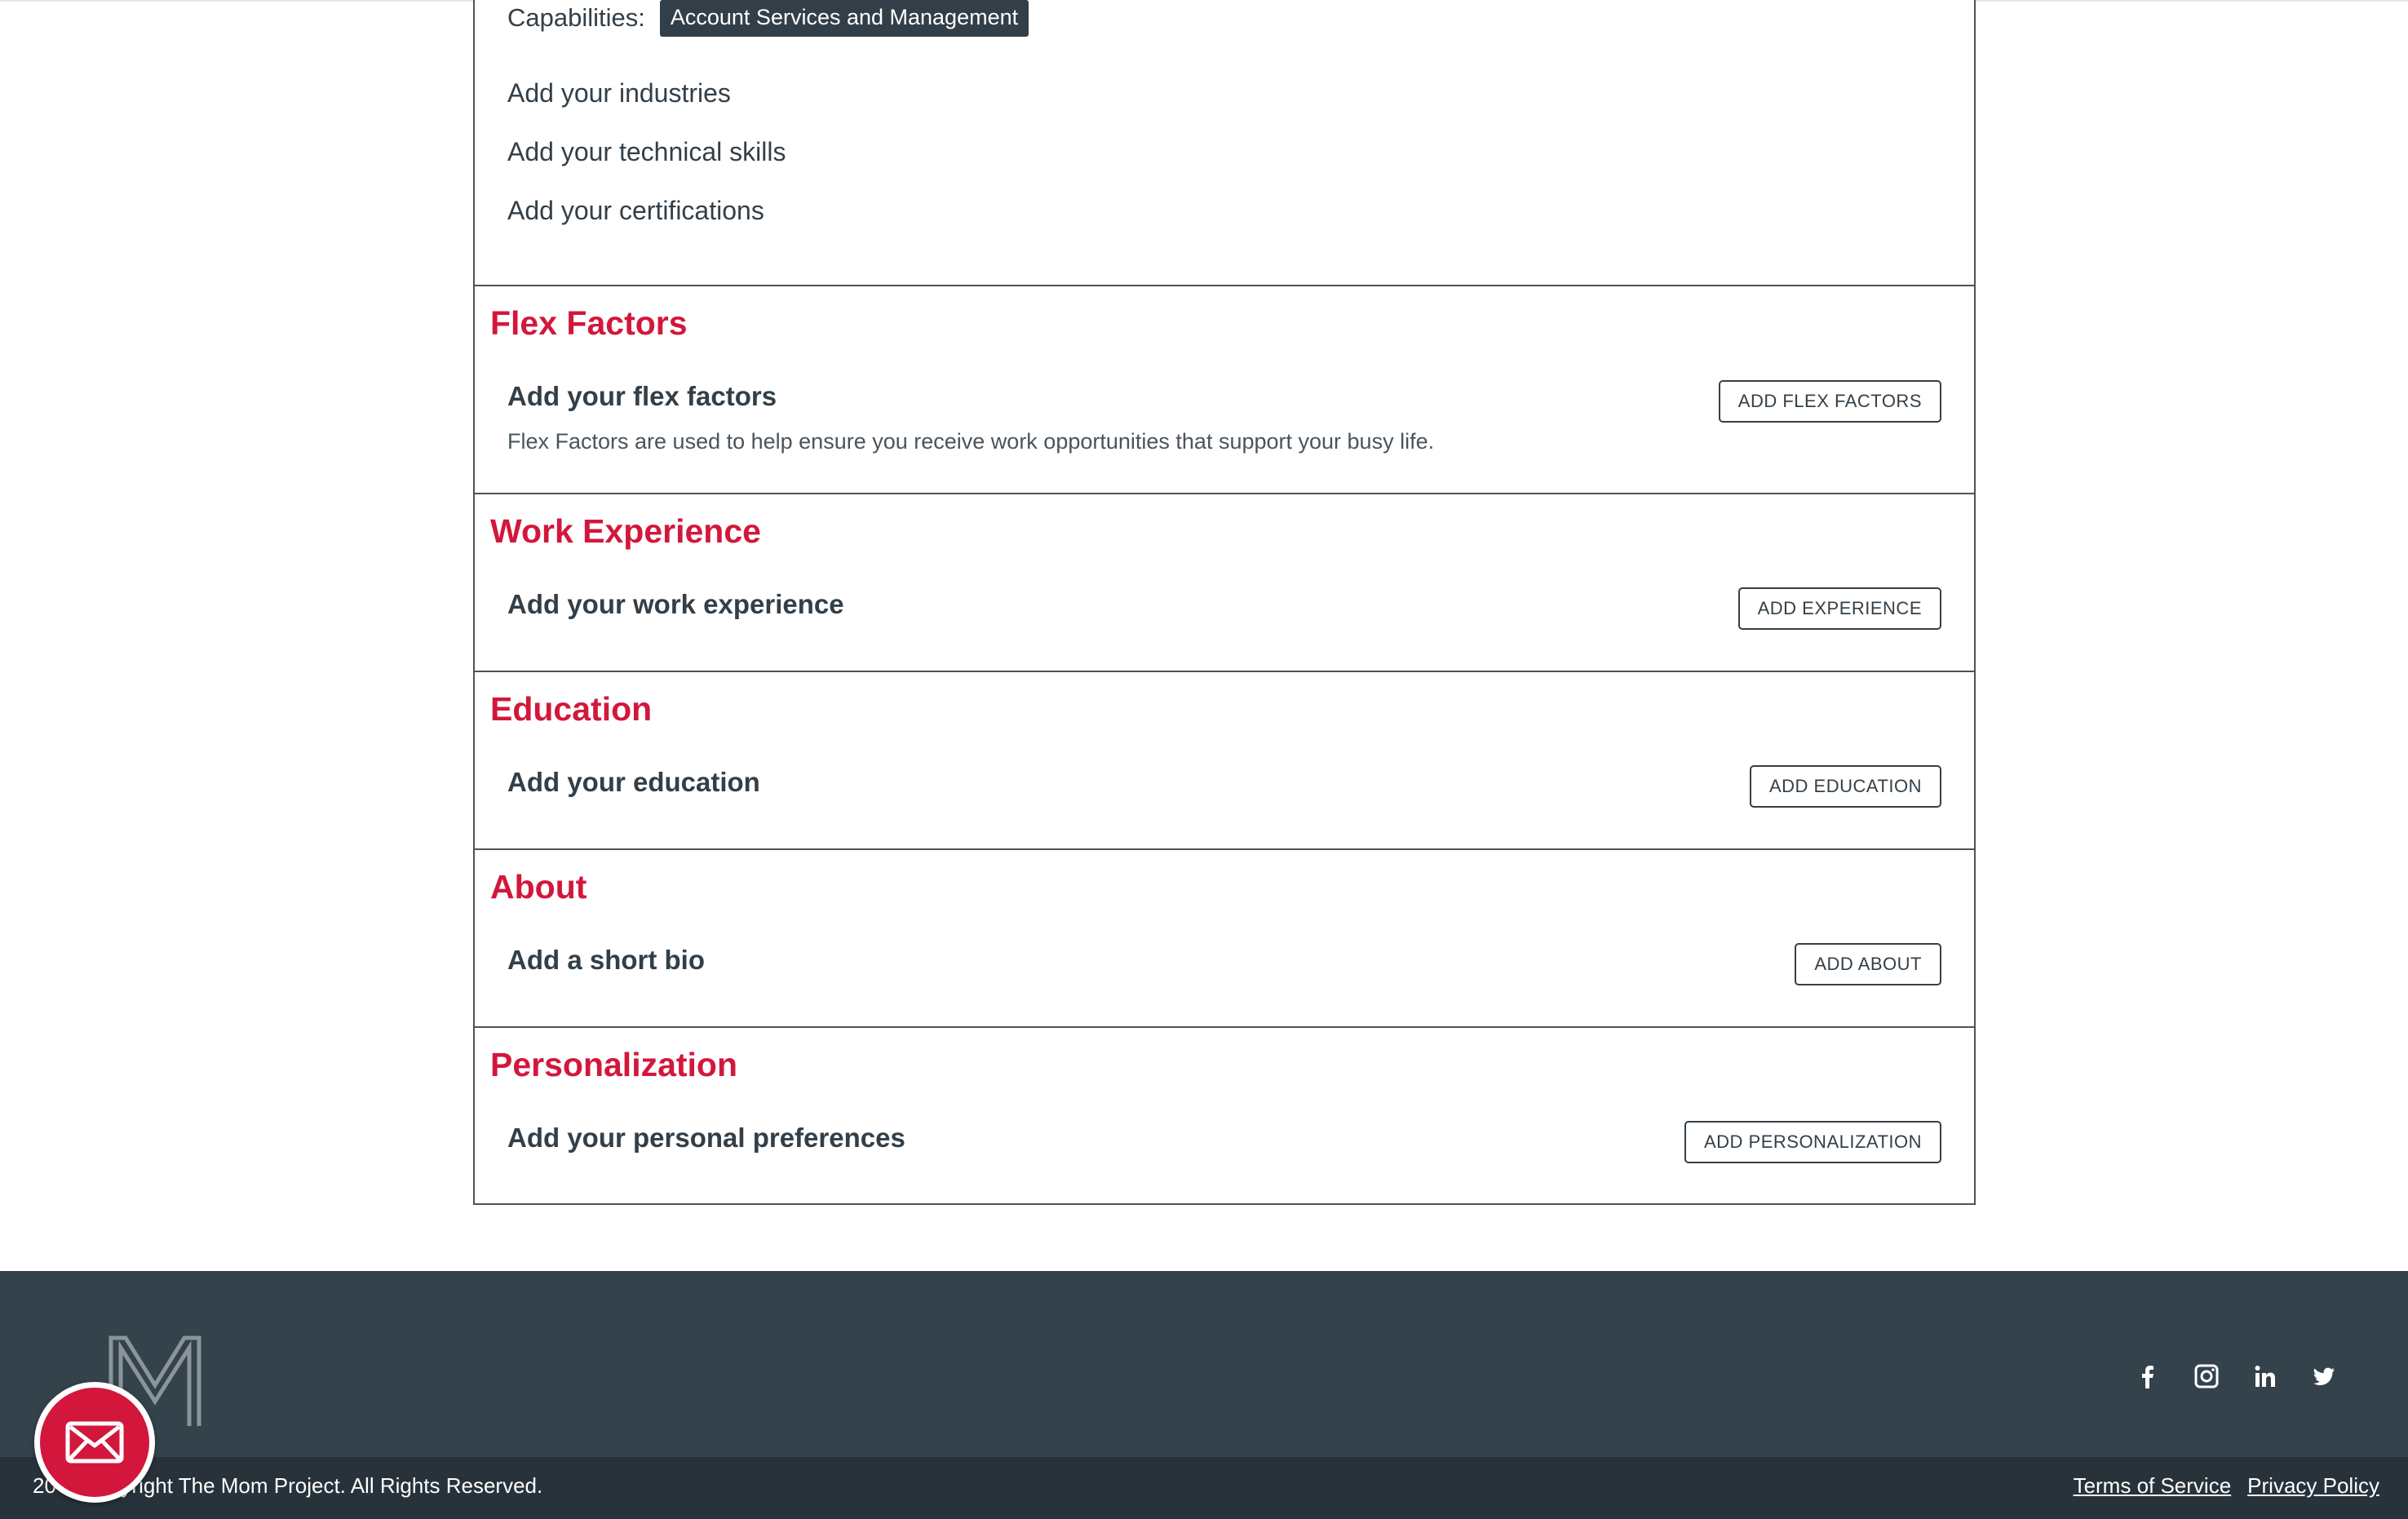  What do you see at coordinates (576, 17) in the screenshot?
I see `capabilities-label: Capabilities:` at bounding box center [576, 17].